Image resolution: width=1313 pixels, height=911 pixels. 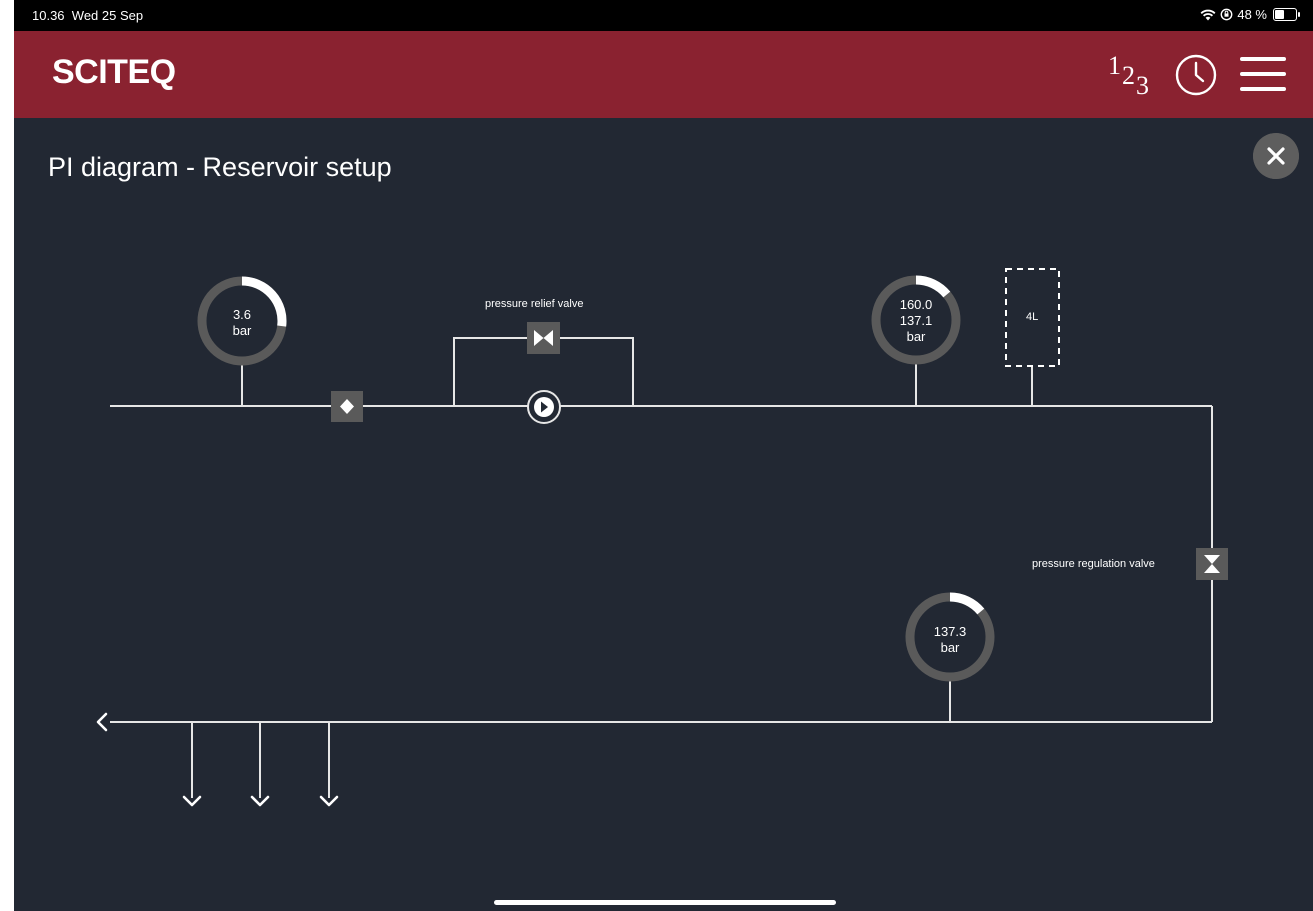 What do you see at coordinates (1032, 317) in the screenshot?
I see `reservoir-label: 4L` at bounding box center [1032, 317].